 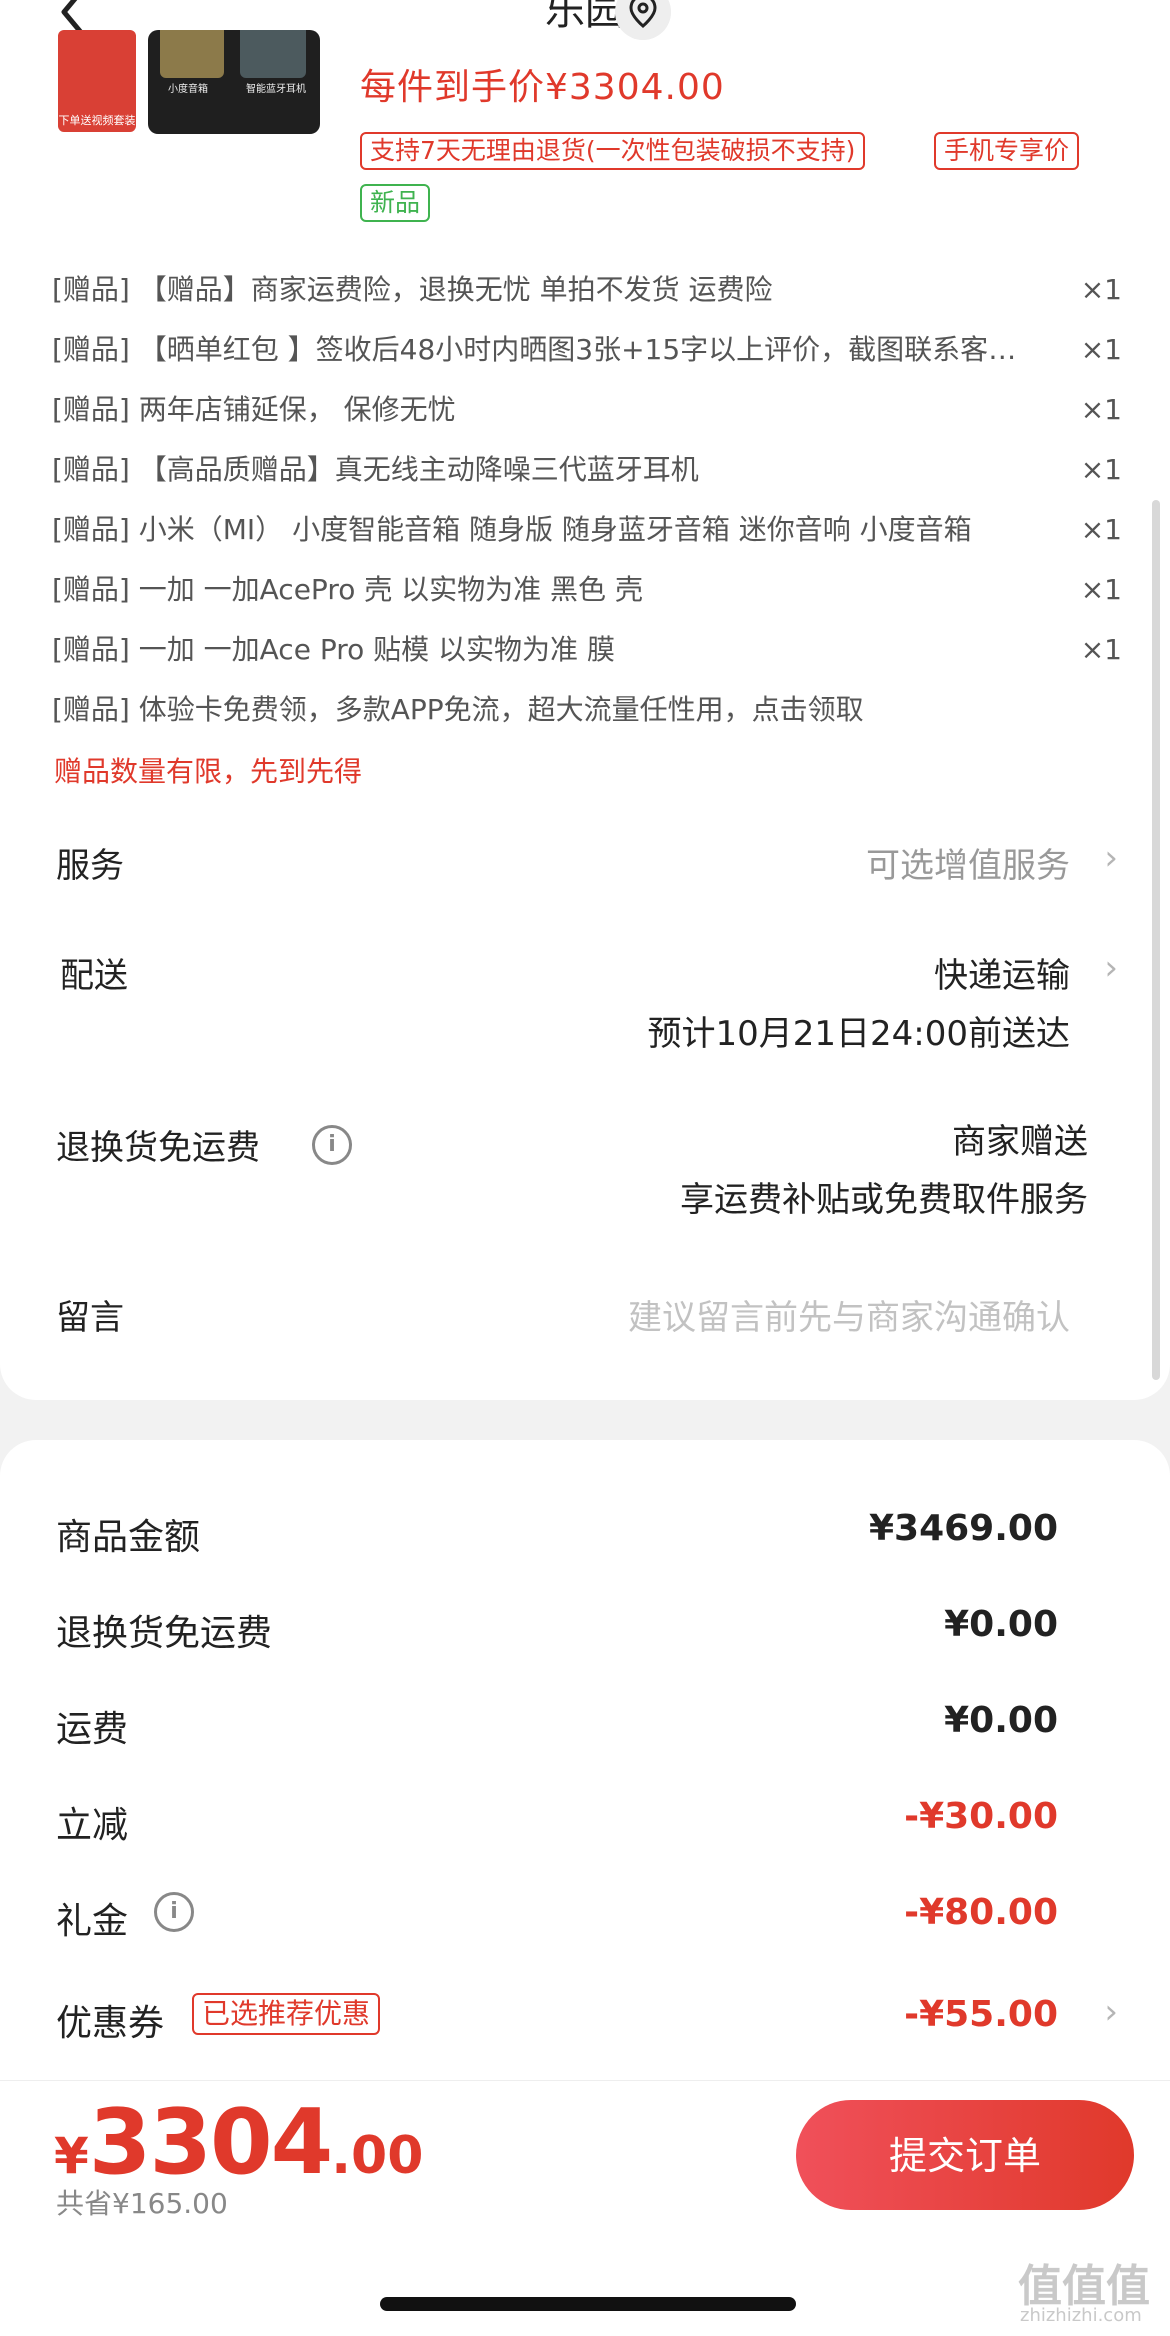 I want to click on service-value: 可选增值服务, so click(x=968, y=862).